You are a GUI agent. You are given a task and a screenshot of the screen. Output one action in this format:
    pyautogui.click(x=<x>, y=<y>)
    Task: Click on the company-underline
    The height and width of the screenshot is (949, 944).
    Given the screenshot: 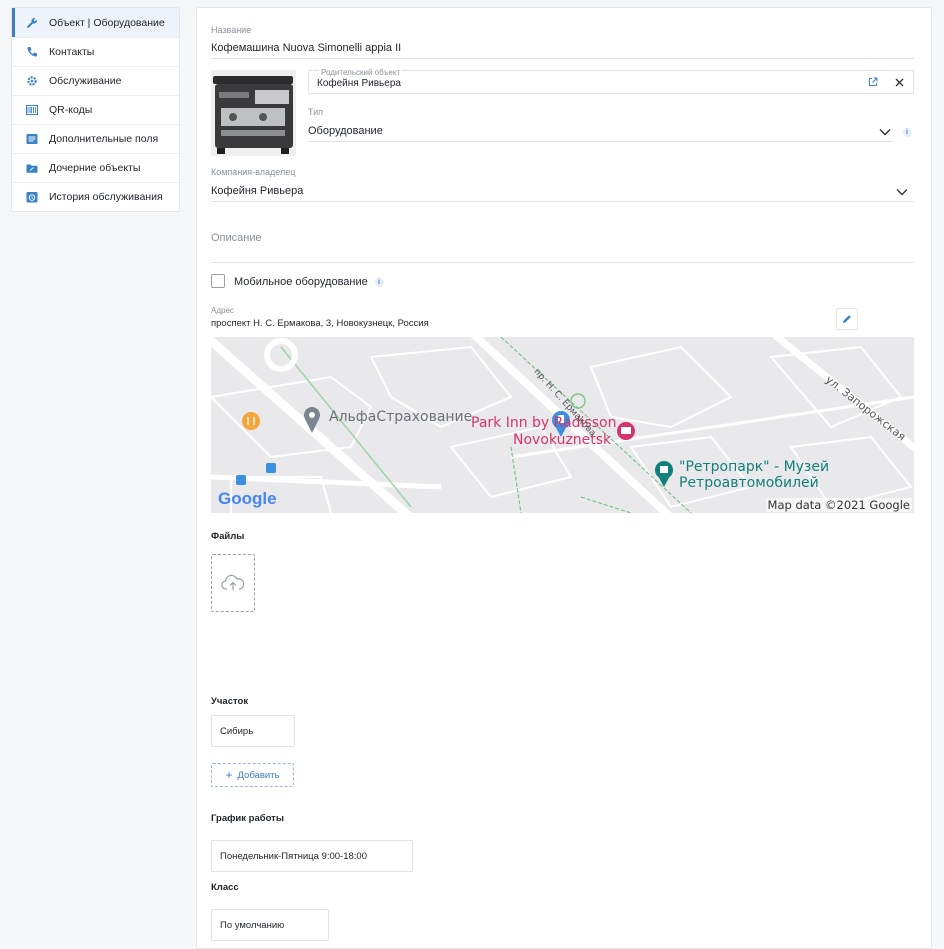 What is the action you would take?
    pyautogui.click(x=562, y=201)
    